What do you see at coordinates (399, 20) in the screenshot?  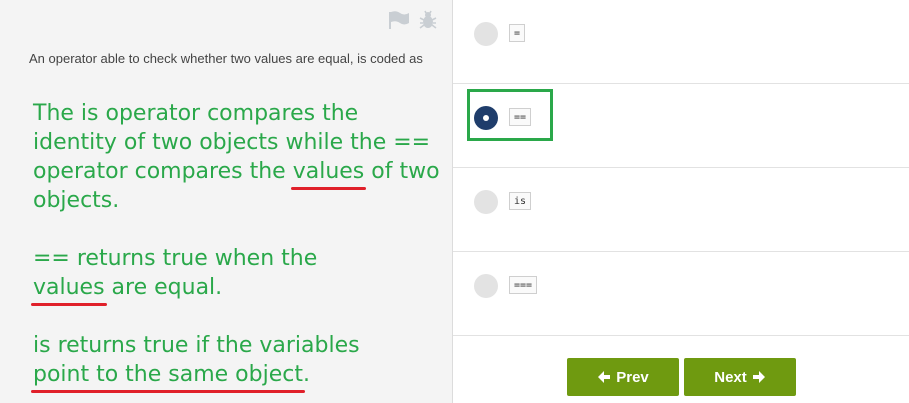 I see `flag-icon` at bounding box center [399, 20].